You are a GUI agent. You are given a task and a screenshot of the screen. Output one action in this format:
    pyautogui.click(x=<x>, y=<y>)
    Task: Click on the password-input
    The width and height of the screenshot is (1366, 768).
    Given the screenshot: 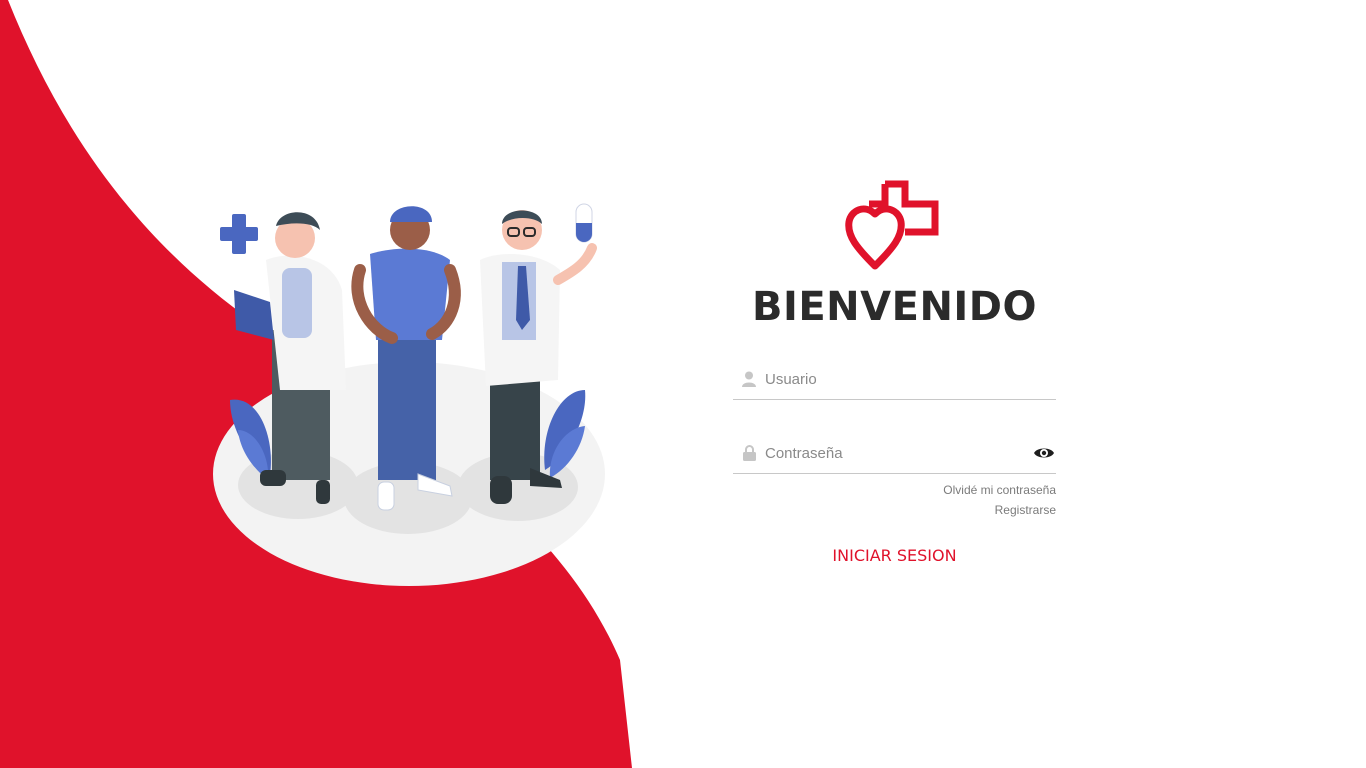 What is the action you would take?
    pyautogui.click(x=898, y=453)
    